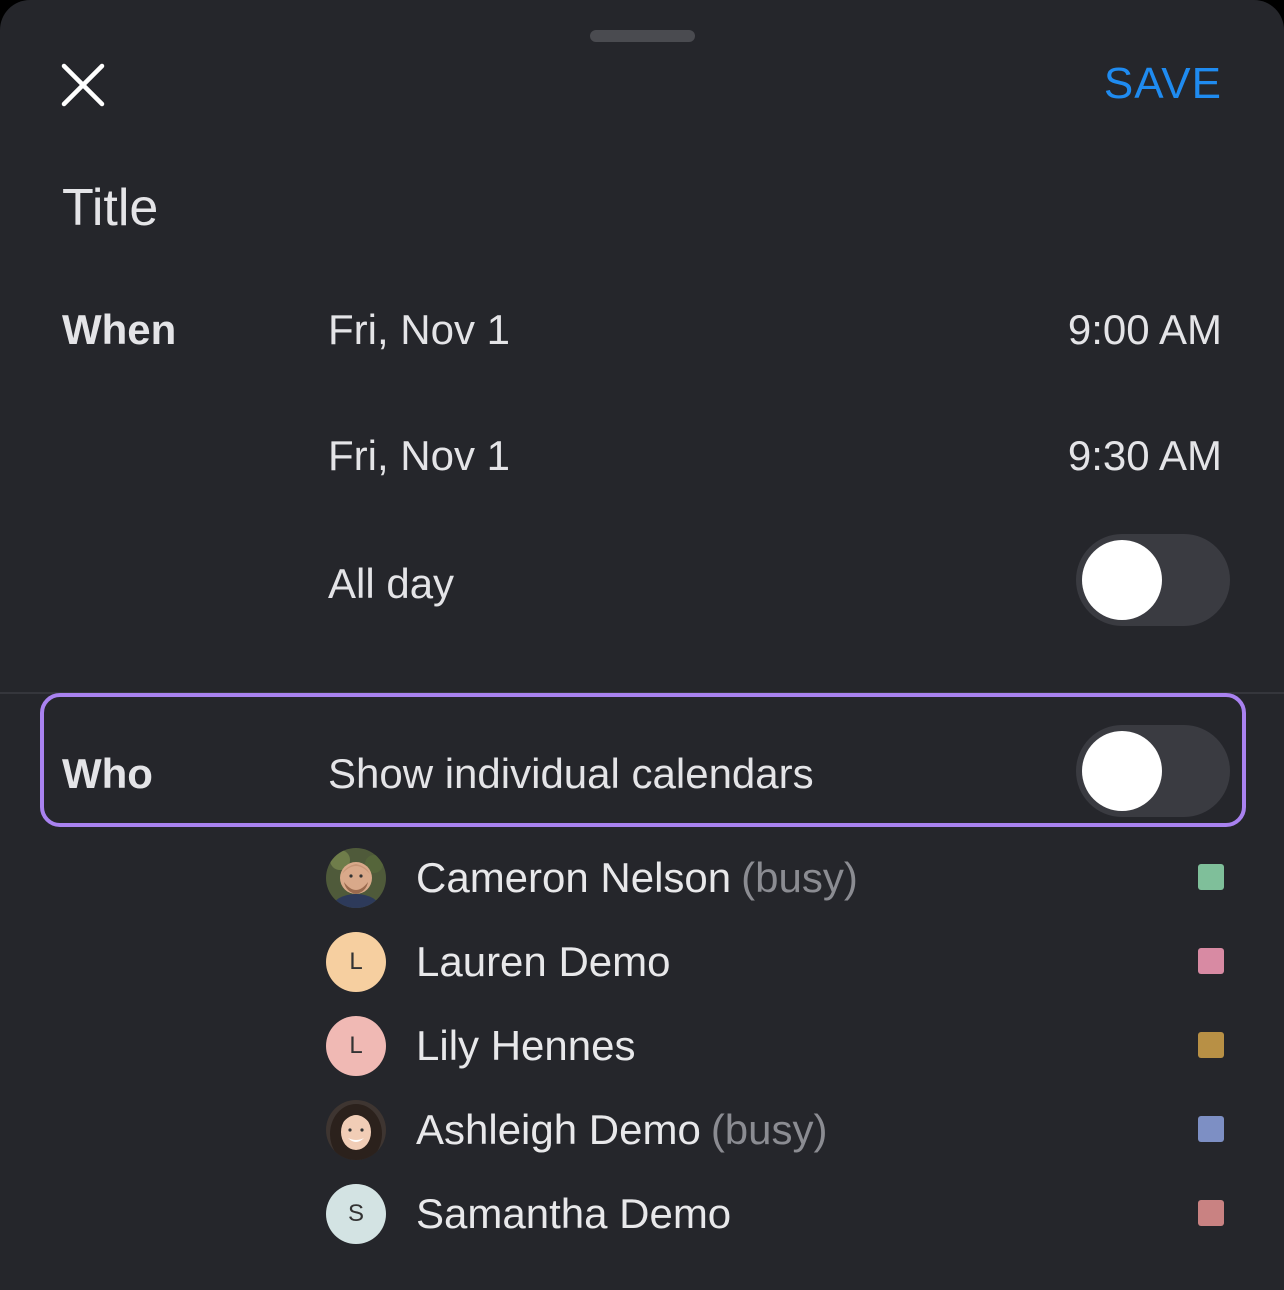  I want to click on member-name-text: Samantha Demo, so click(574, 1213).